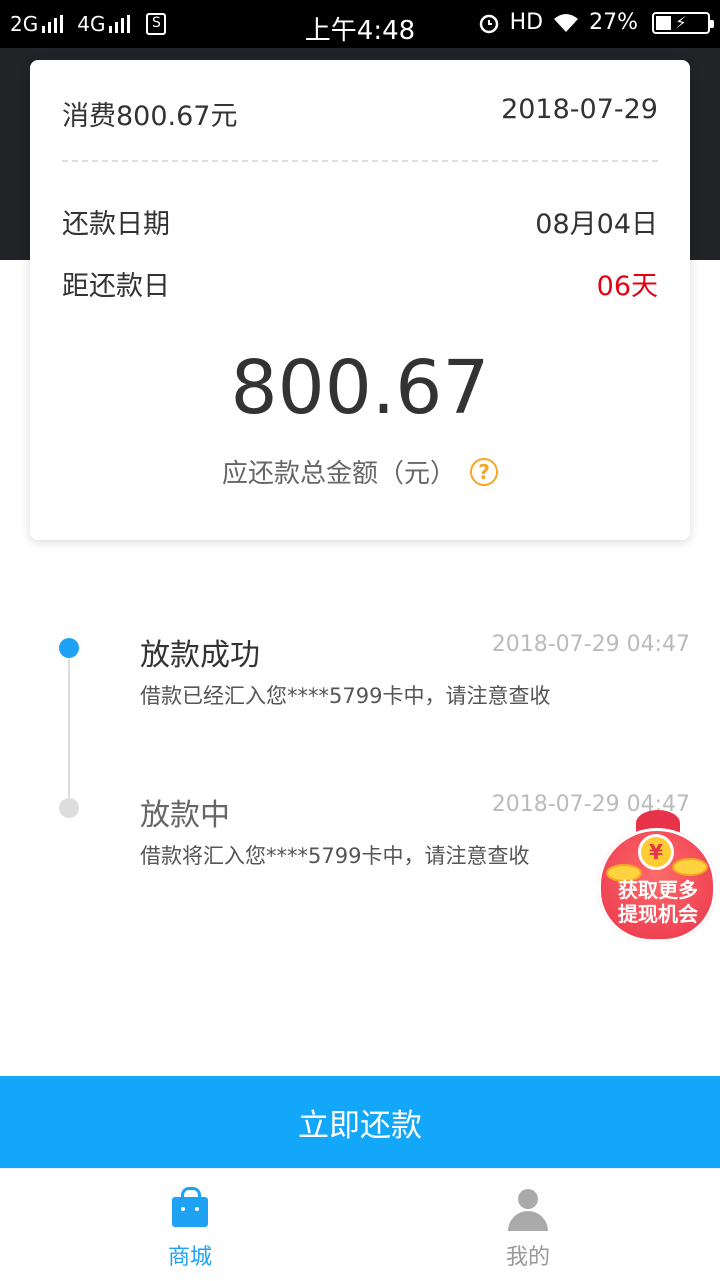 Image resolution: width=720 pixels, height=1281 pixels. Describe the element at coordinates (338, 474) in the screenshot. I see `total-amount-label: 应还款总金额（元）` at that location.